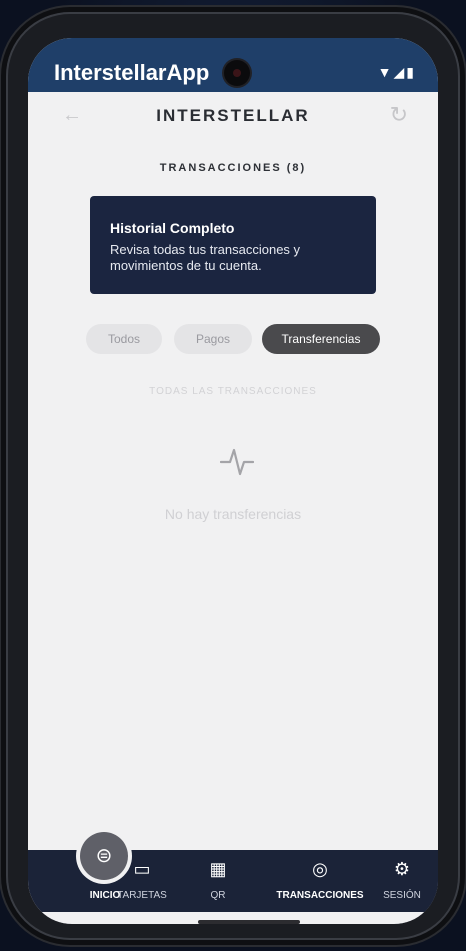  Describe the element at coordinates (402, 895) in the screenshot. I see `nav-label-sesion: SESIÓN` at that location.